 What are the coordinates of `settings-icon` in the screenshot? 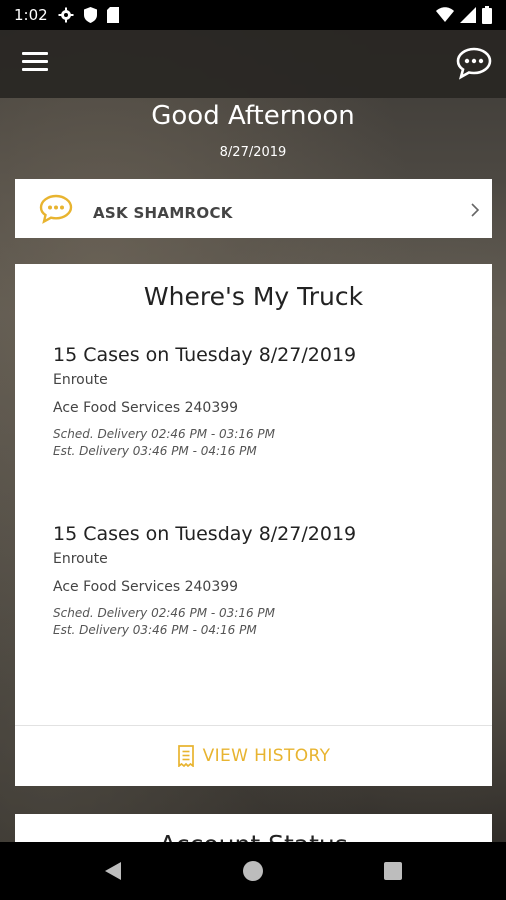 It's located at (66, 15).